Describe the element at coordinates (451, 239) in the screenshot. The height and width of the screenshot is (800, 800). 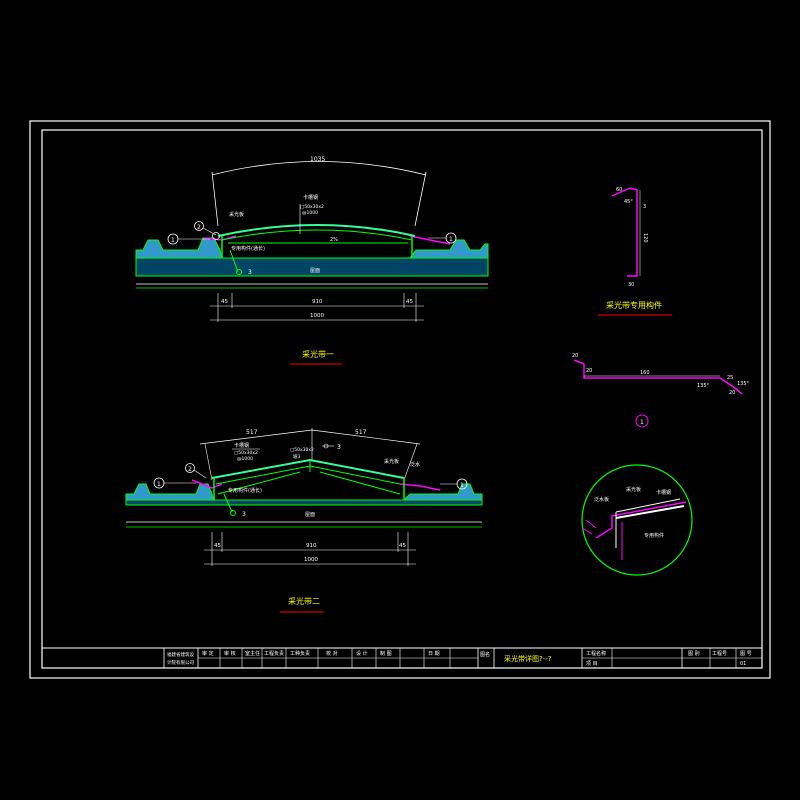
I see `bubble-1-s1-right: 1` at that location.